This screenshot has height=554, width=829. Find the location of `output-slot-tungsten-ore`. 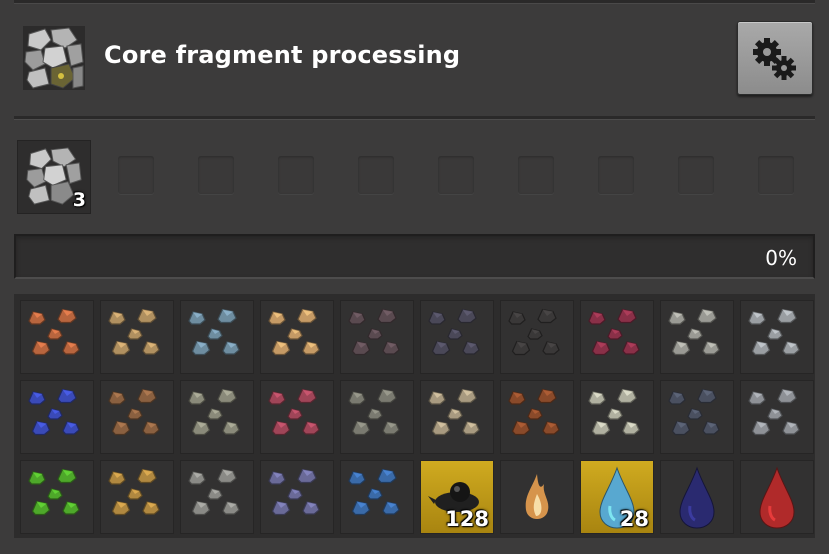

output-slot-tungsten-ore is located at coordinates (537, 417).